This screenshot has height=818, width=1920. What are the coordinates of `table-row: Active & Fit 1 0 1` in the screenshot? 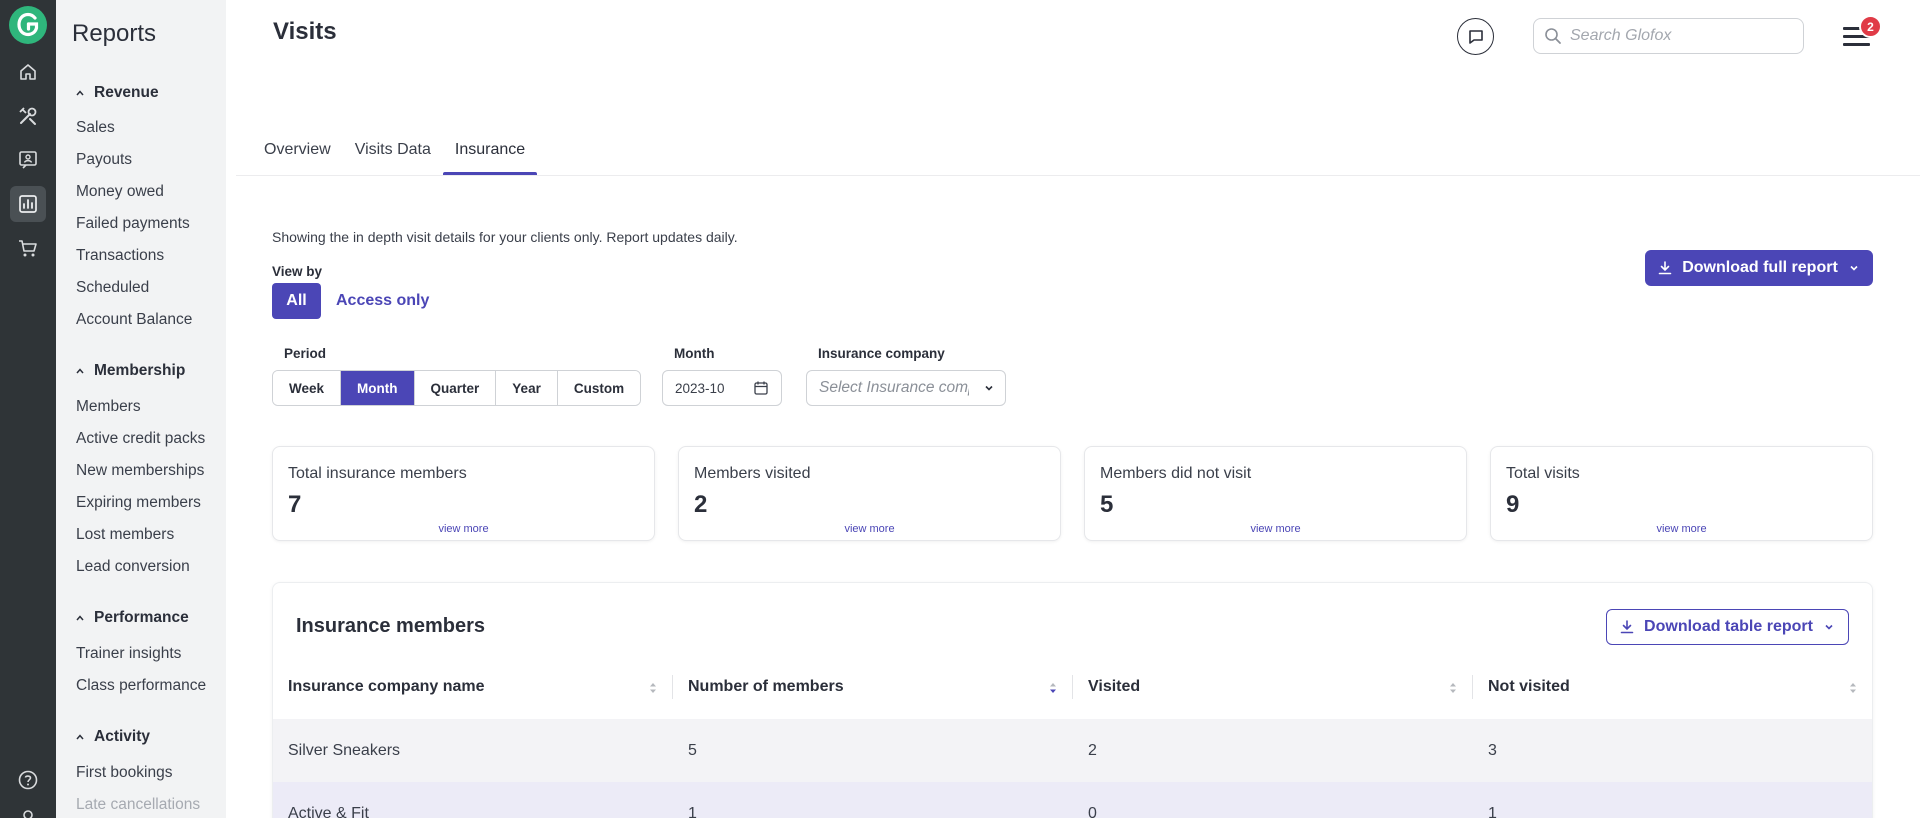 It's located at (1072, 800).